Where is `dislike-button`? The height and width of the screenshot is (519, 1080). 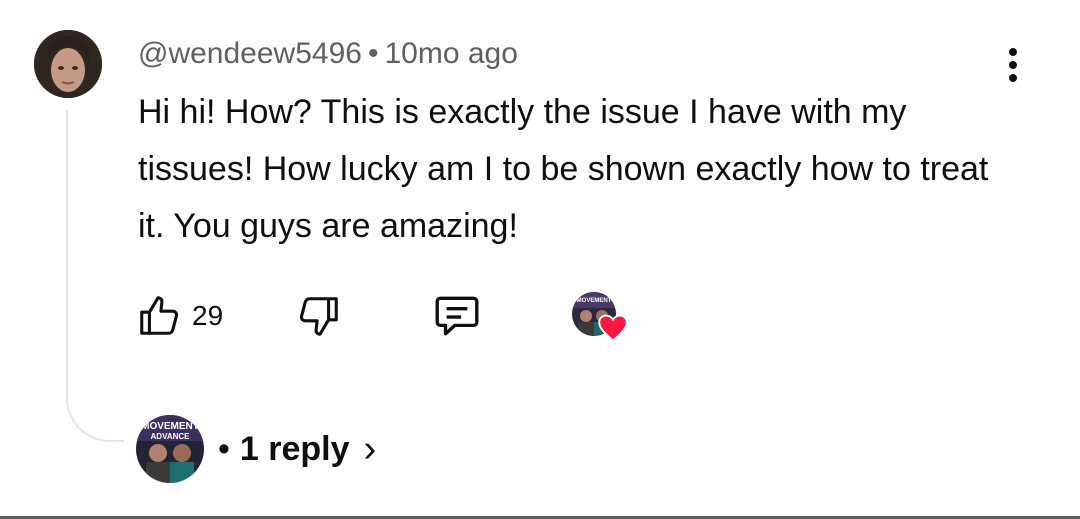 dislike-button is located at coordinates (319, 316).